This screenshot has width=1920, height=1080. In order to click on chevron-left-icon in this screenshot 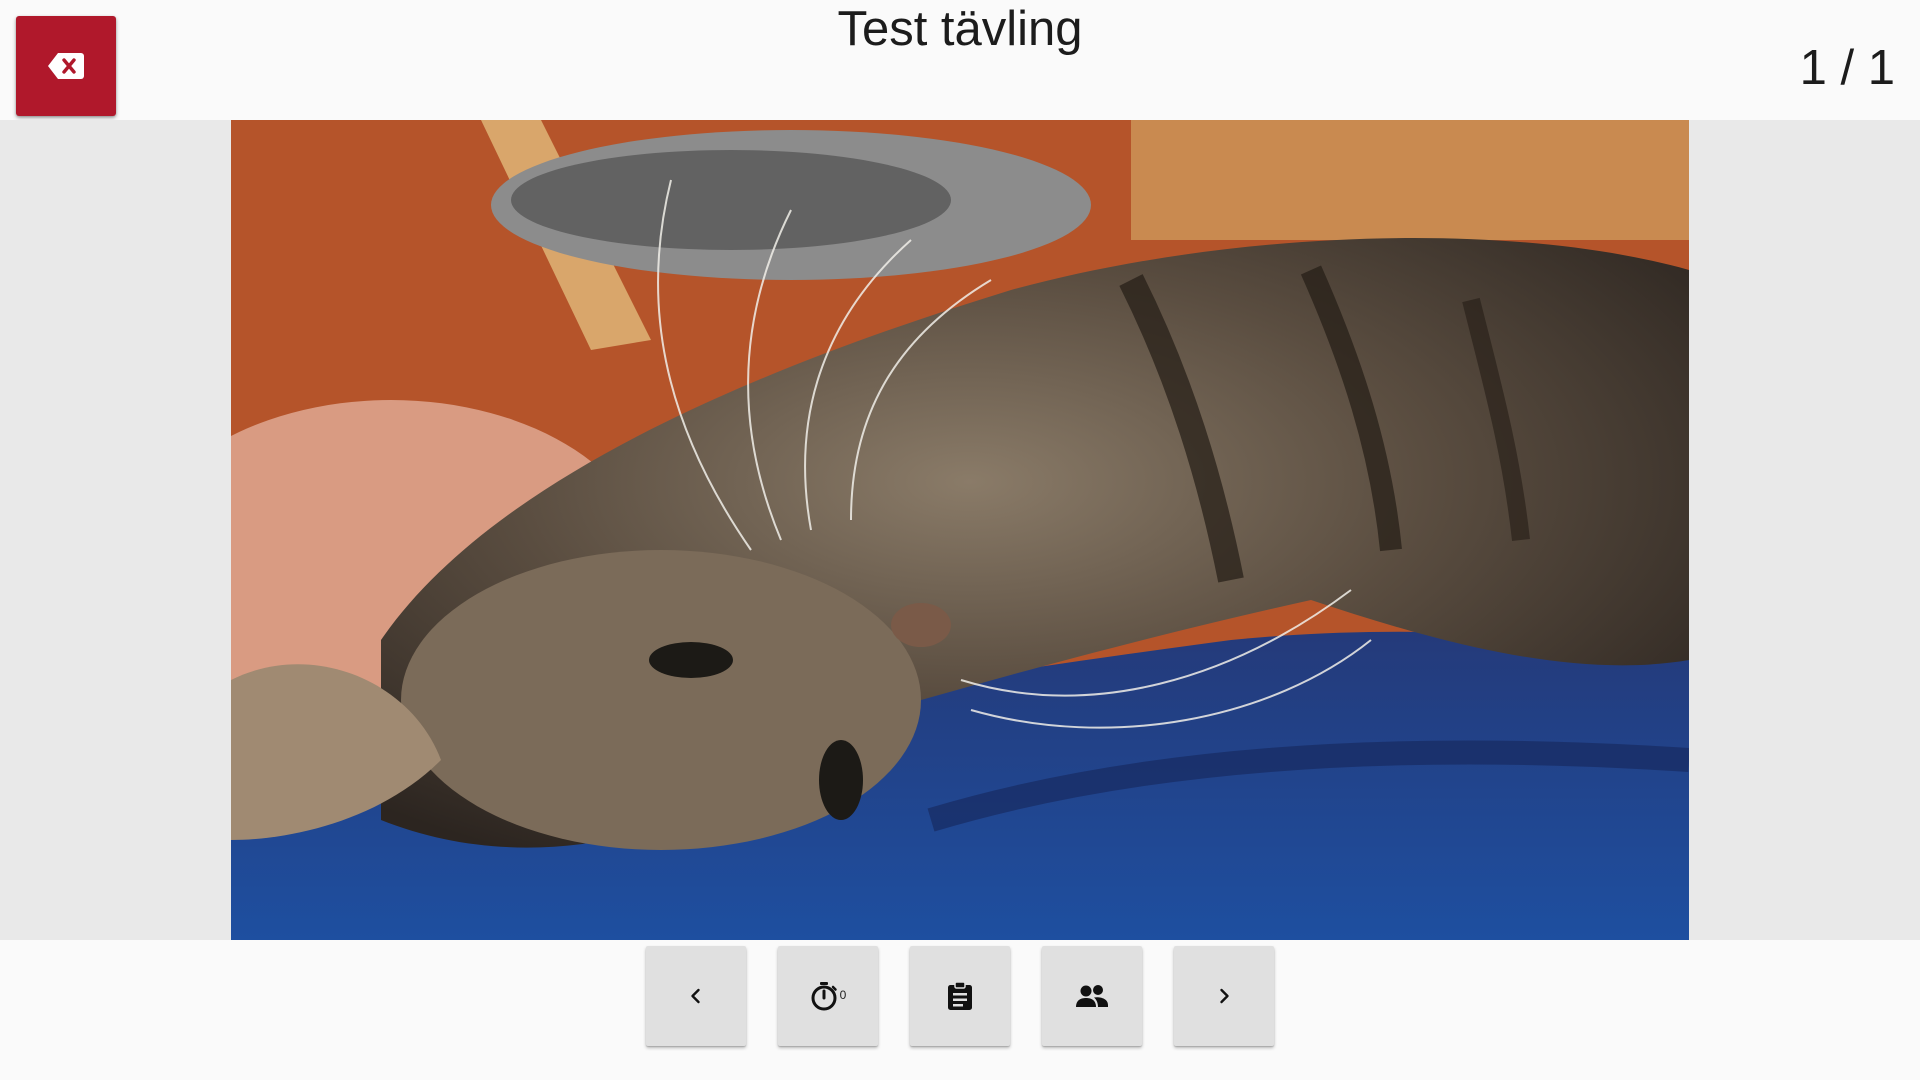, I will do `click(695, 996)`.